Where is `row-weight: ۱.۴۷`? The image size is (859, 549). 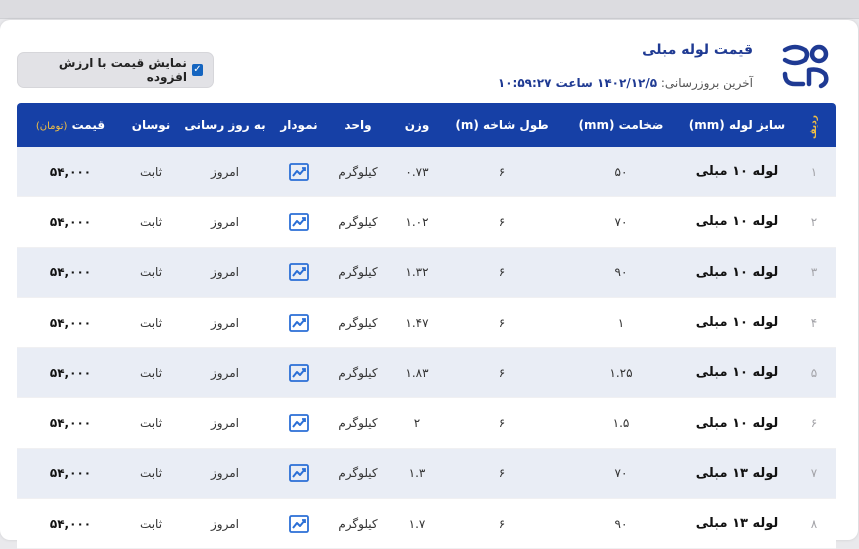
row-weight: ۱.۴۷ is located at coordinates (417, 323).